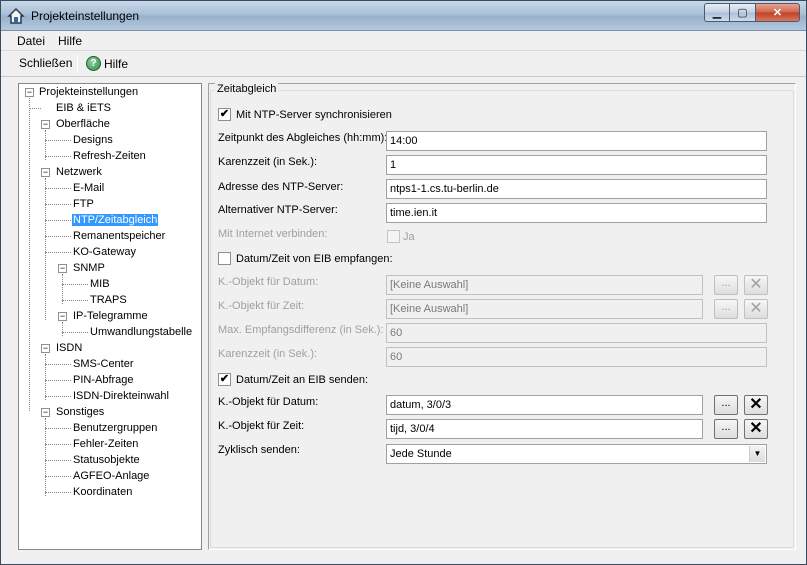 The image size is (807, 565). I want to click on cyclic-select: Jede Stunde ▼, so click(576, 454).